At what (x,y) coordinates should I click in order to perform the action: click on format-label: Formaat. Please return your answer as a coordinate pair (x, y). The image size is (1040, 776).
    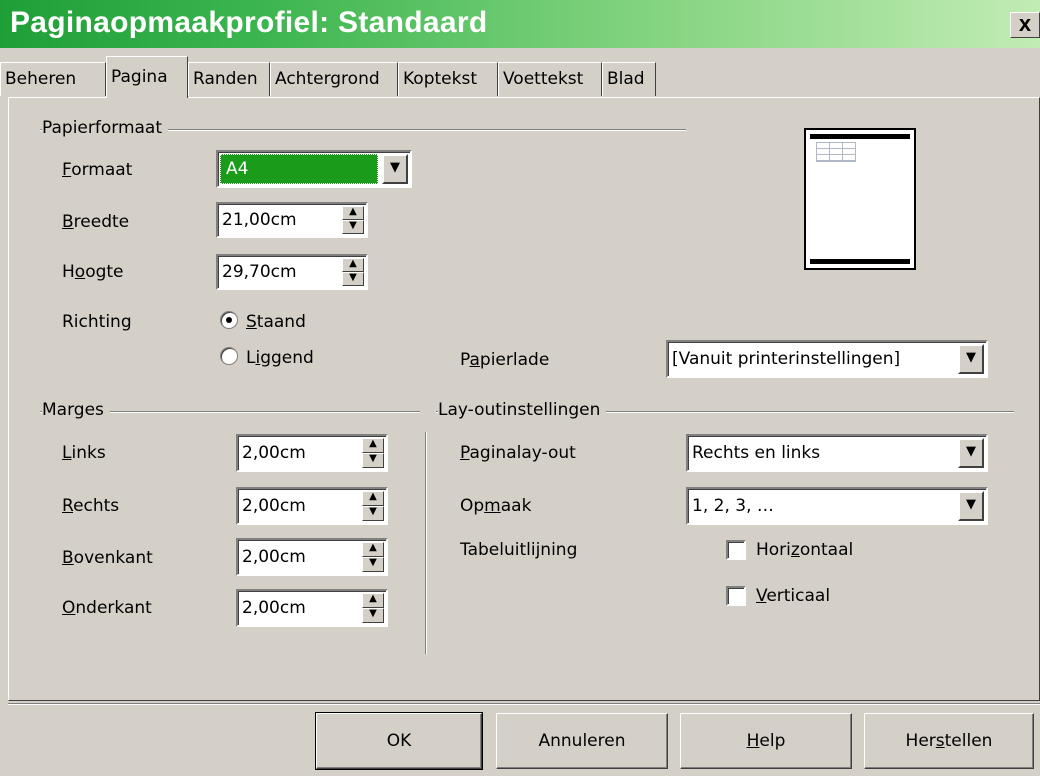
    Looking at the image, I should click on (97, 170).